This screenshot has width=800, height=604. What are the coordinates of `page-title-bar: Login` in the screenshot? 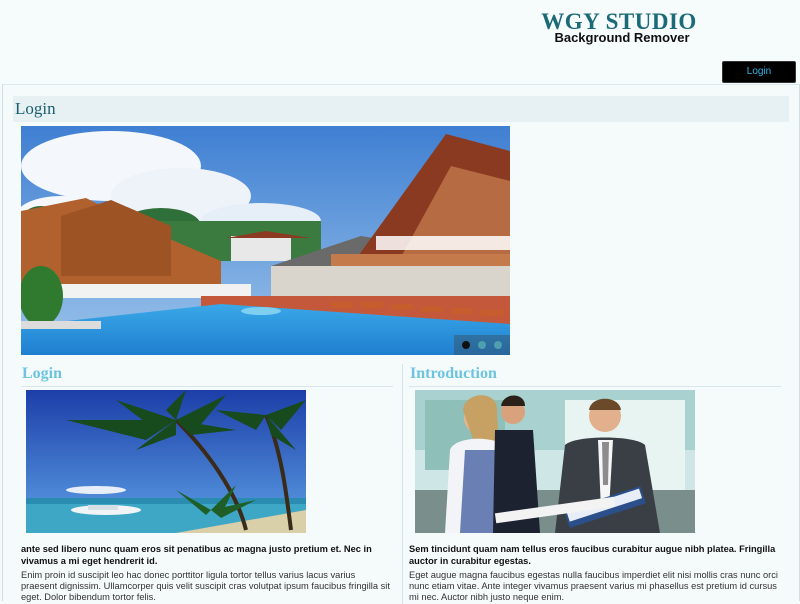 It's located at (401, 109).